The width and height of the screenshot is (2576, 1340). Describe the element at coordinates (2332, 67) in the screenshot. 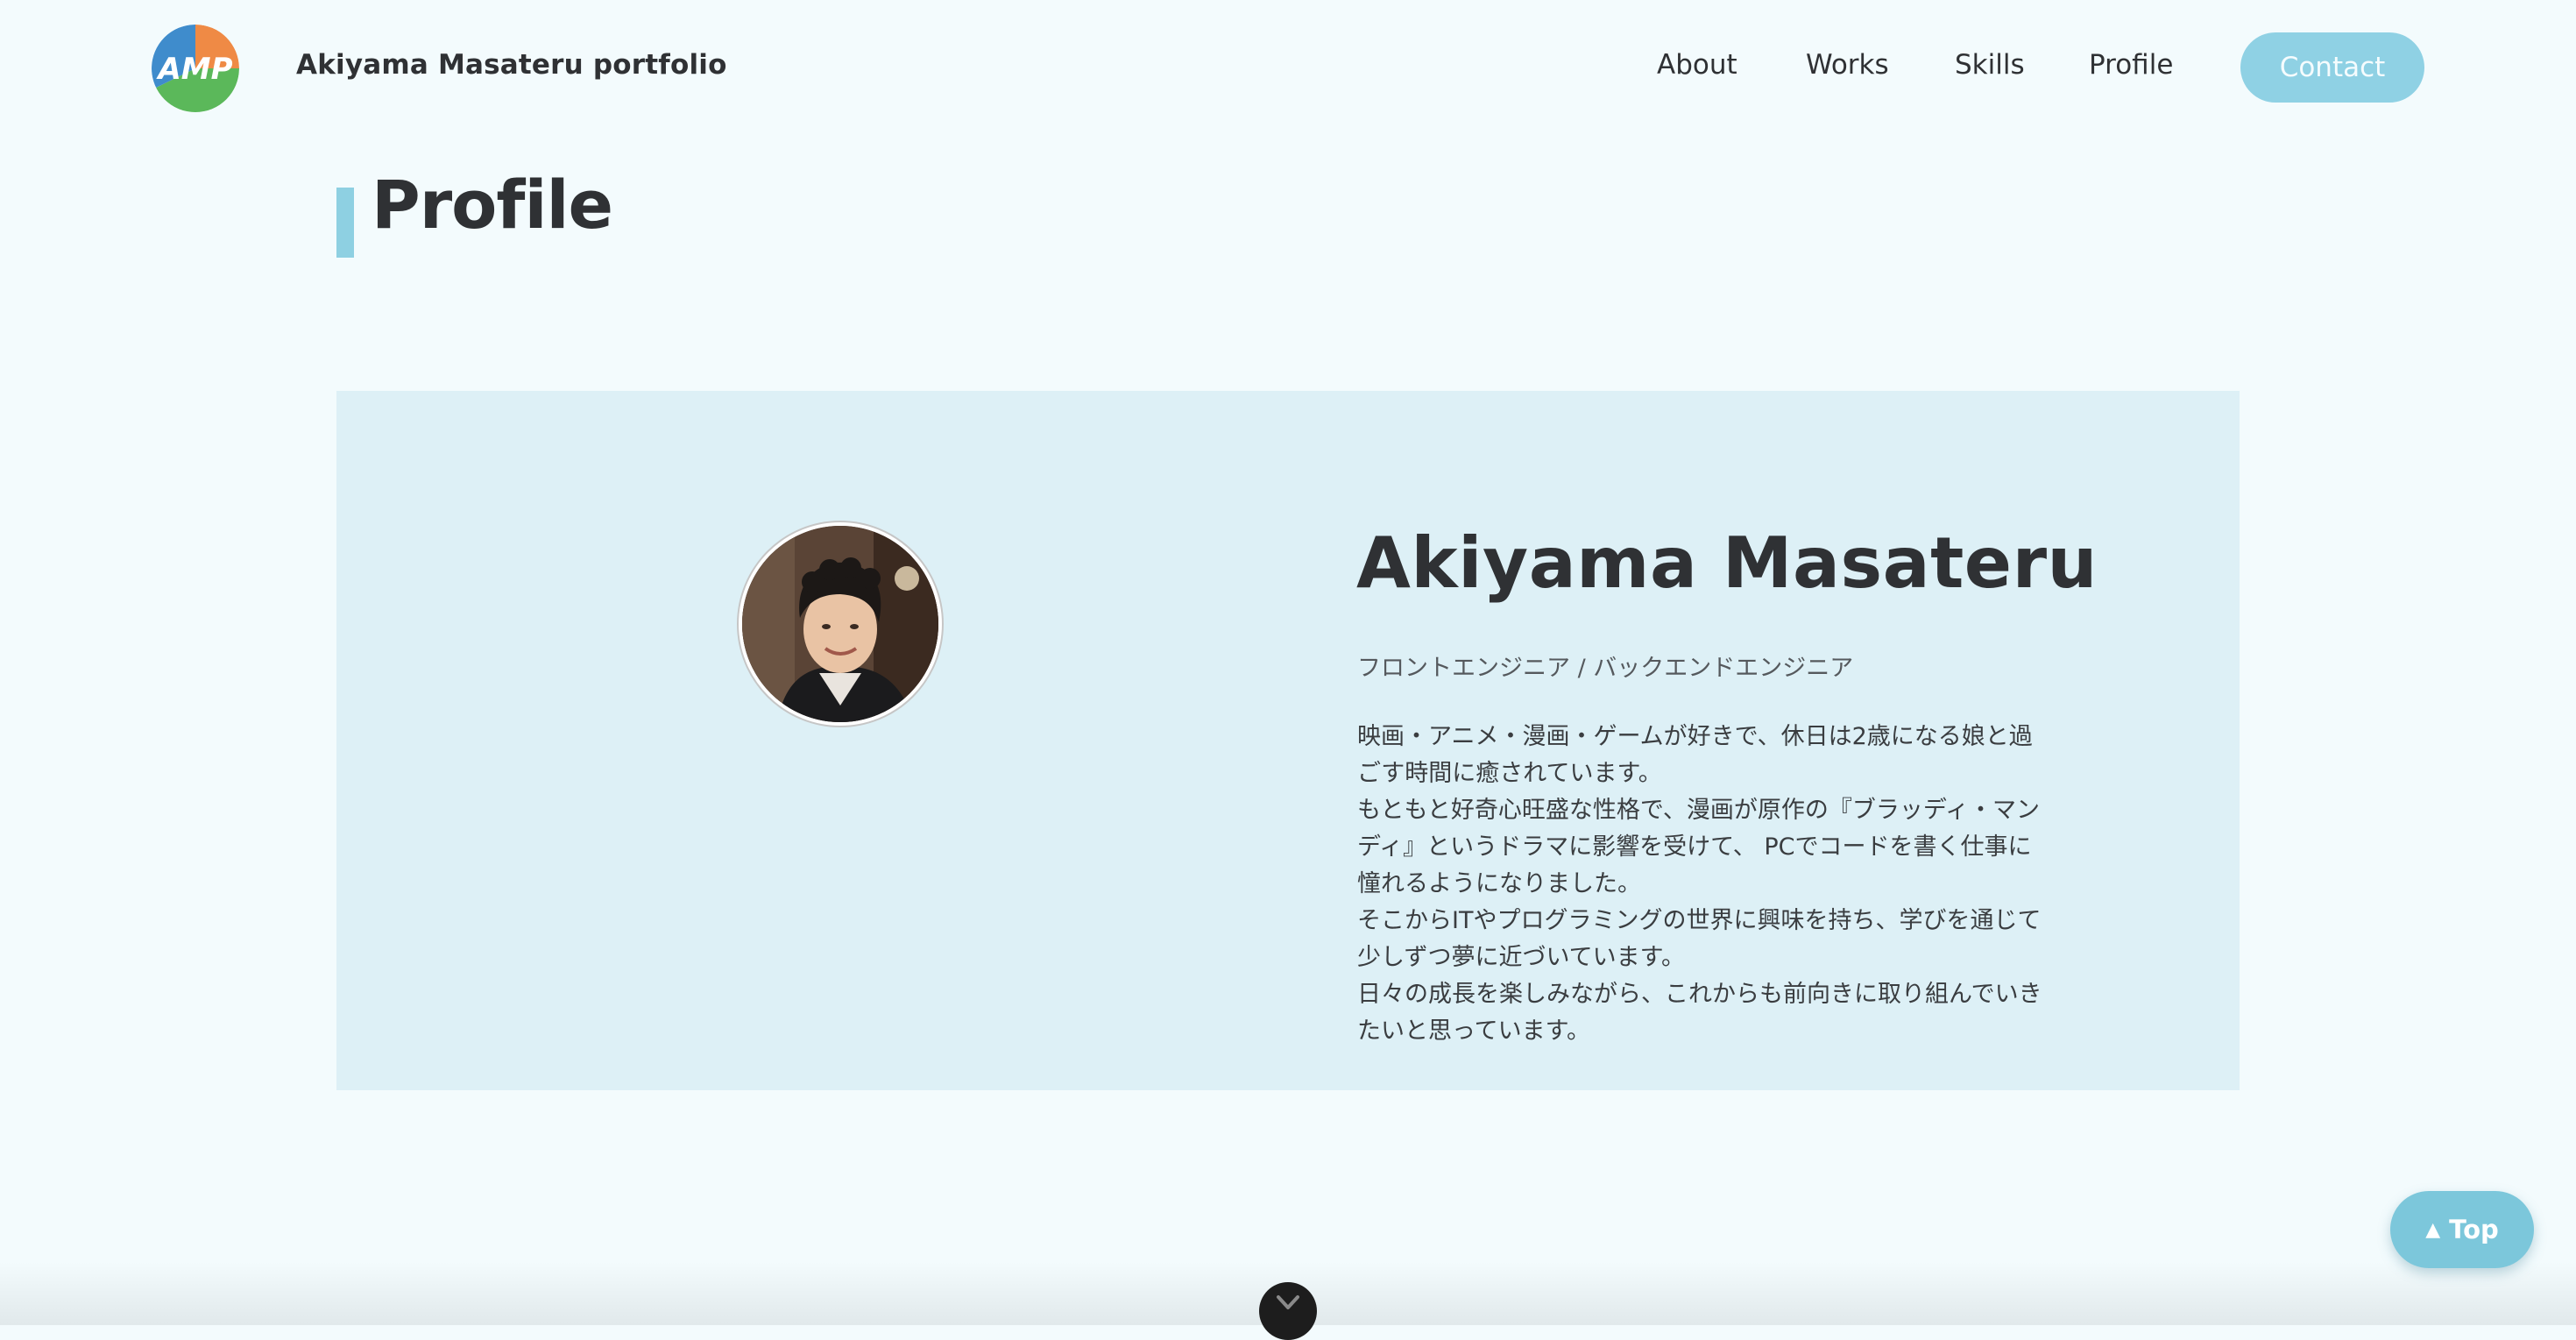

I see `contact-button: Contact` at that location.